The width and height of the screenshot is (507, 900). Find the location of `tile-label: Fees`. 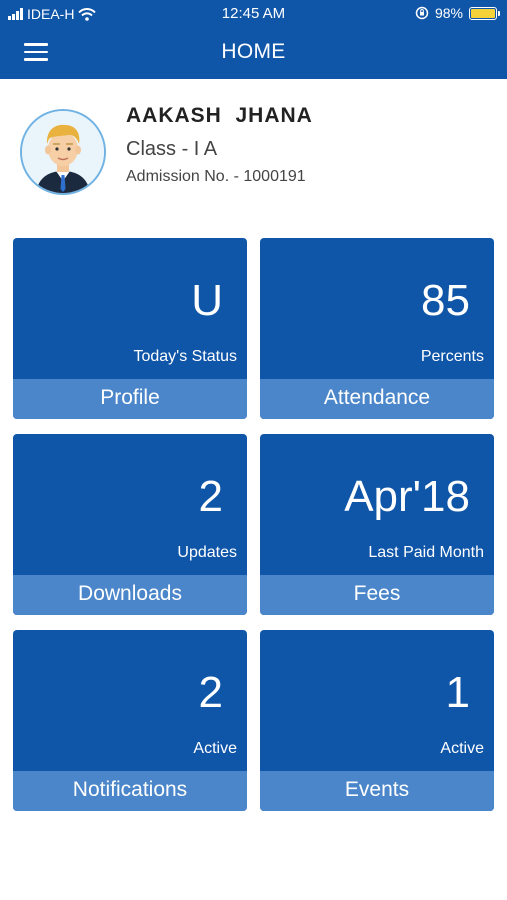

tile-label: Fees is located at coordinates (377, 595).